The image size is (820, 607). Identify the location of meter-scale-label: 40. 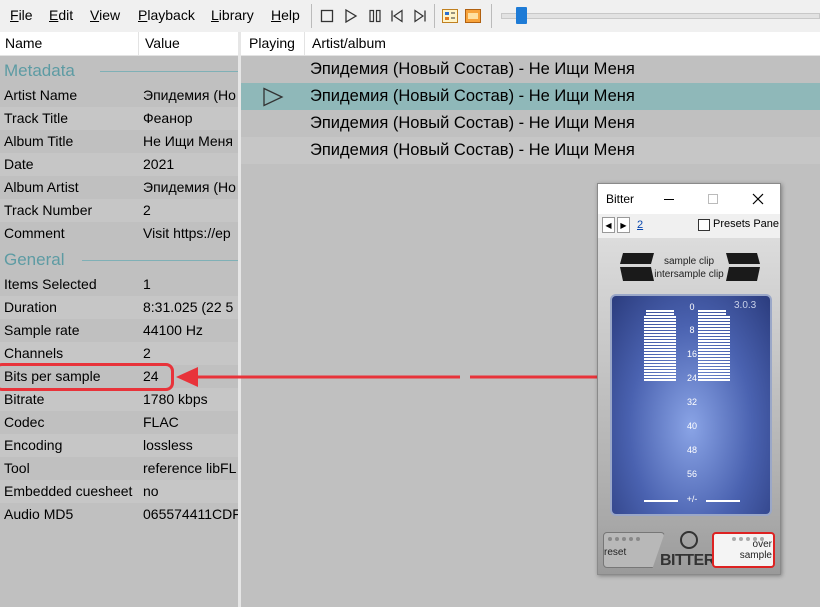
(691, 426).